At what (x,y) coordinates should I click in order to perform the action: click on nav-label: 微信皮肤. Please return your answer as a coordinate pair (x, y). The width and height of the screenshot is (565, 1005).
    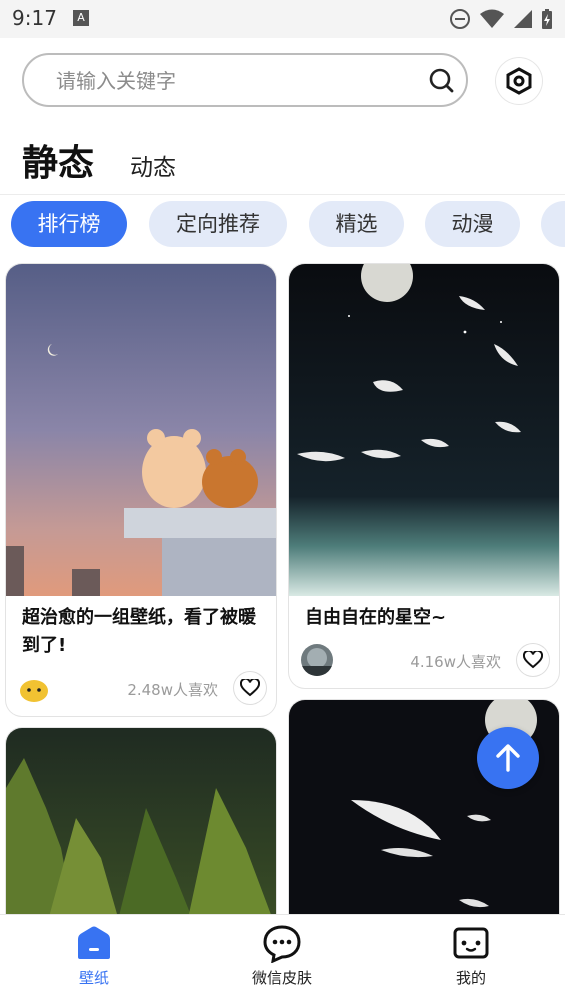
    Looking at the image, I should click on (281, 978).